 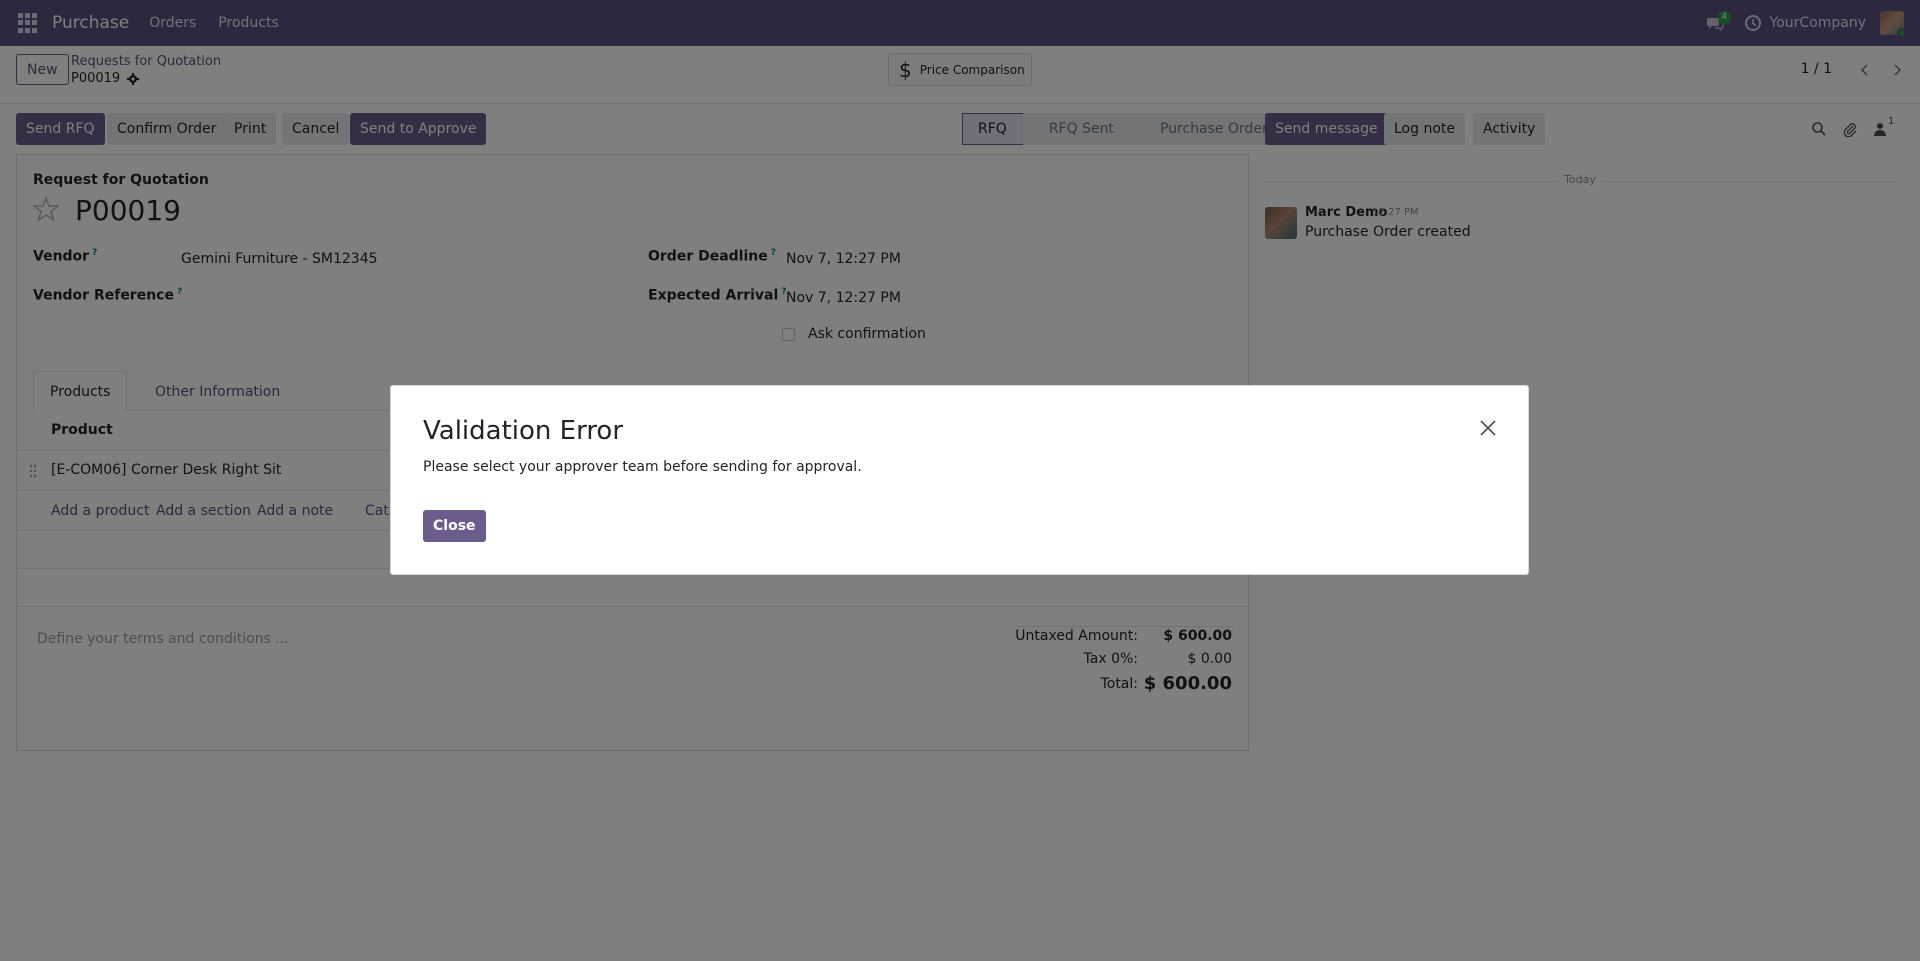 What do you see at coordinates (523, 431) in the screenshot?
I see `modal-title: Validation Error` at bounding box center [523, 431].